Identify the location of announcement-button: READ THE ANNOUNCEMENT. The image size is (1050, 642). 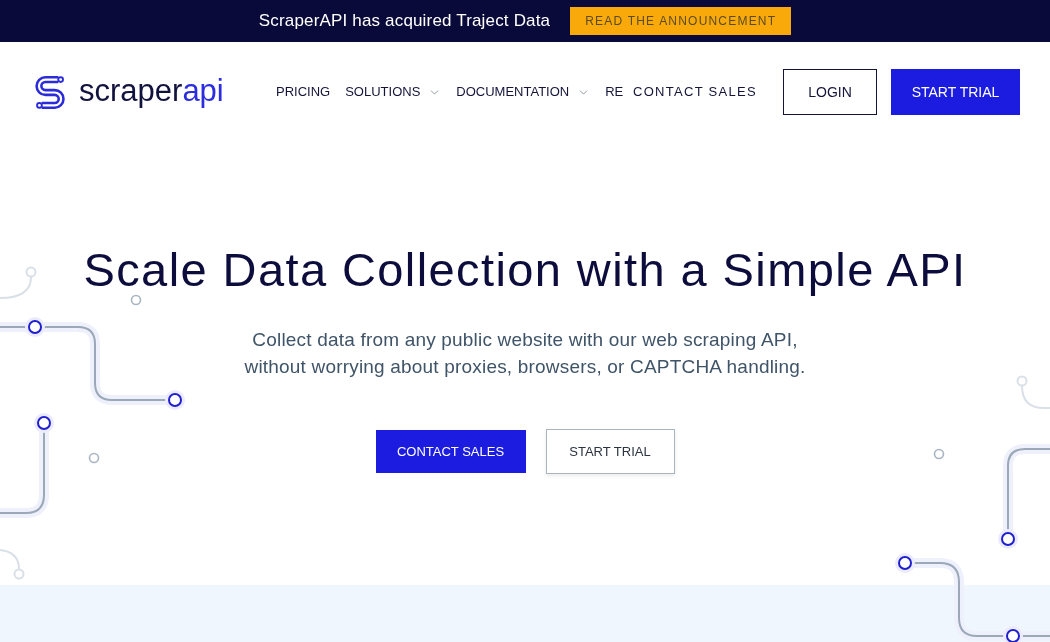
(681, 21).